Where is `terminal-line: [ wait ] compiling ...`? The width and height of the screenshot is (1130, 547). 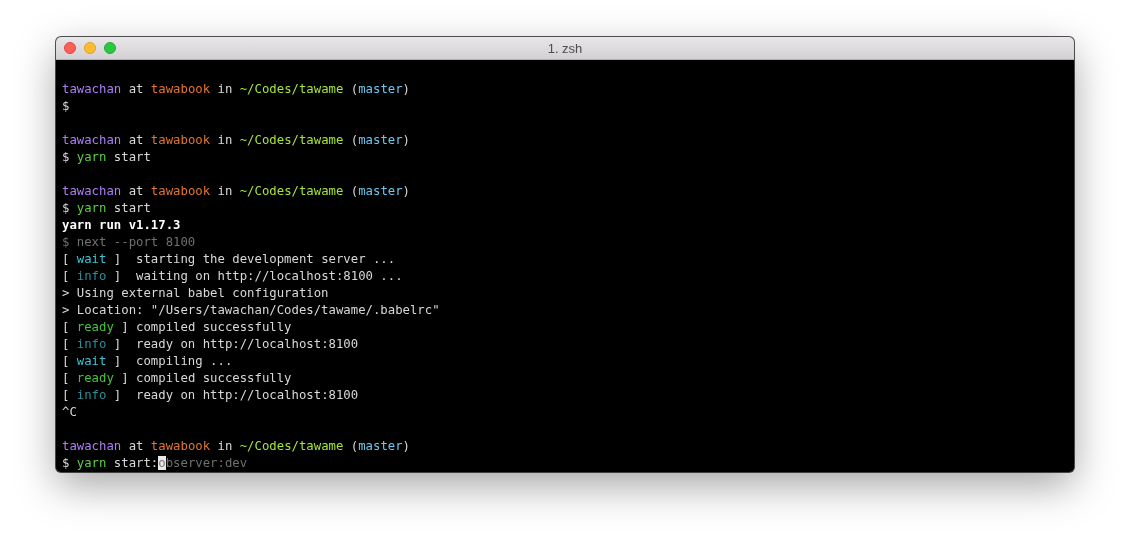
terminal-line: [ wait ] compiling ... is located at coordinates (147, 361).